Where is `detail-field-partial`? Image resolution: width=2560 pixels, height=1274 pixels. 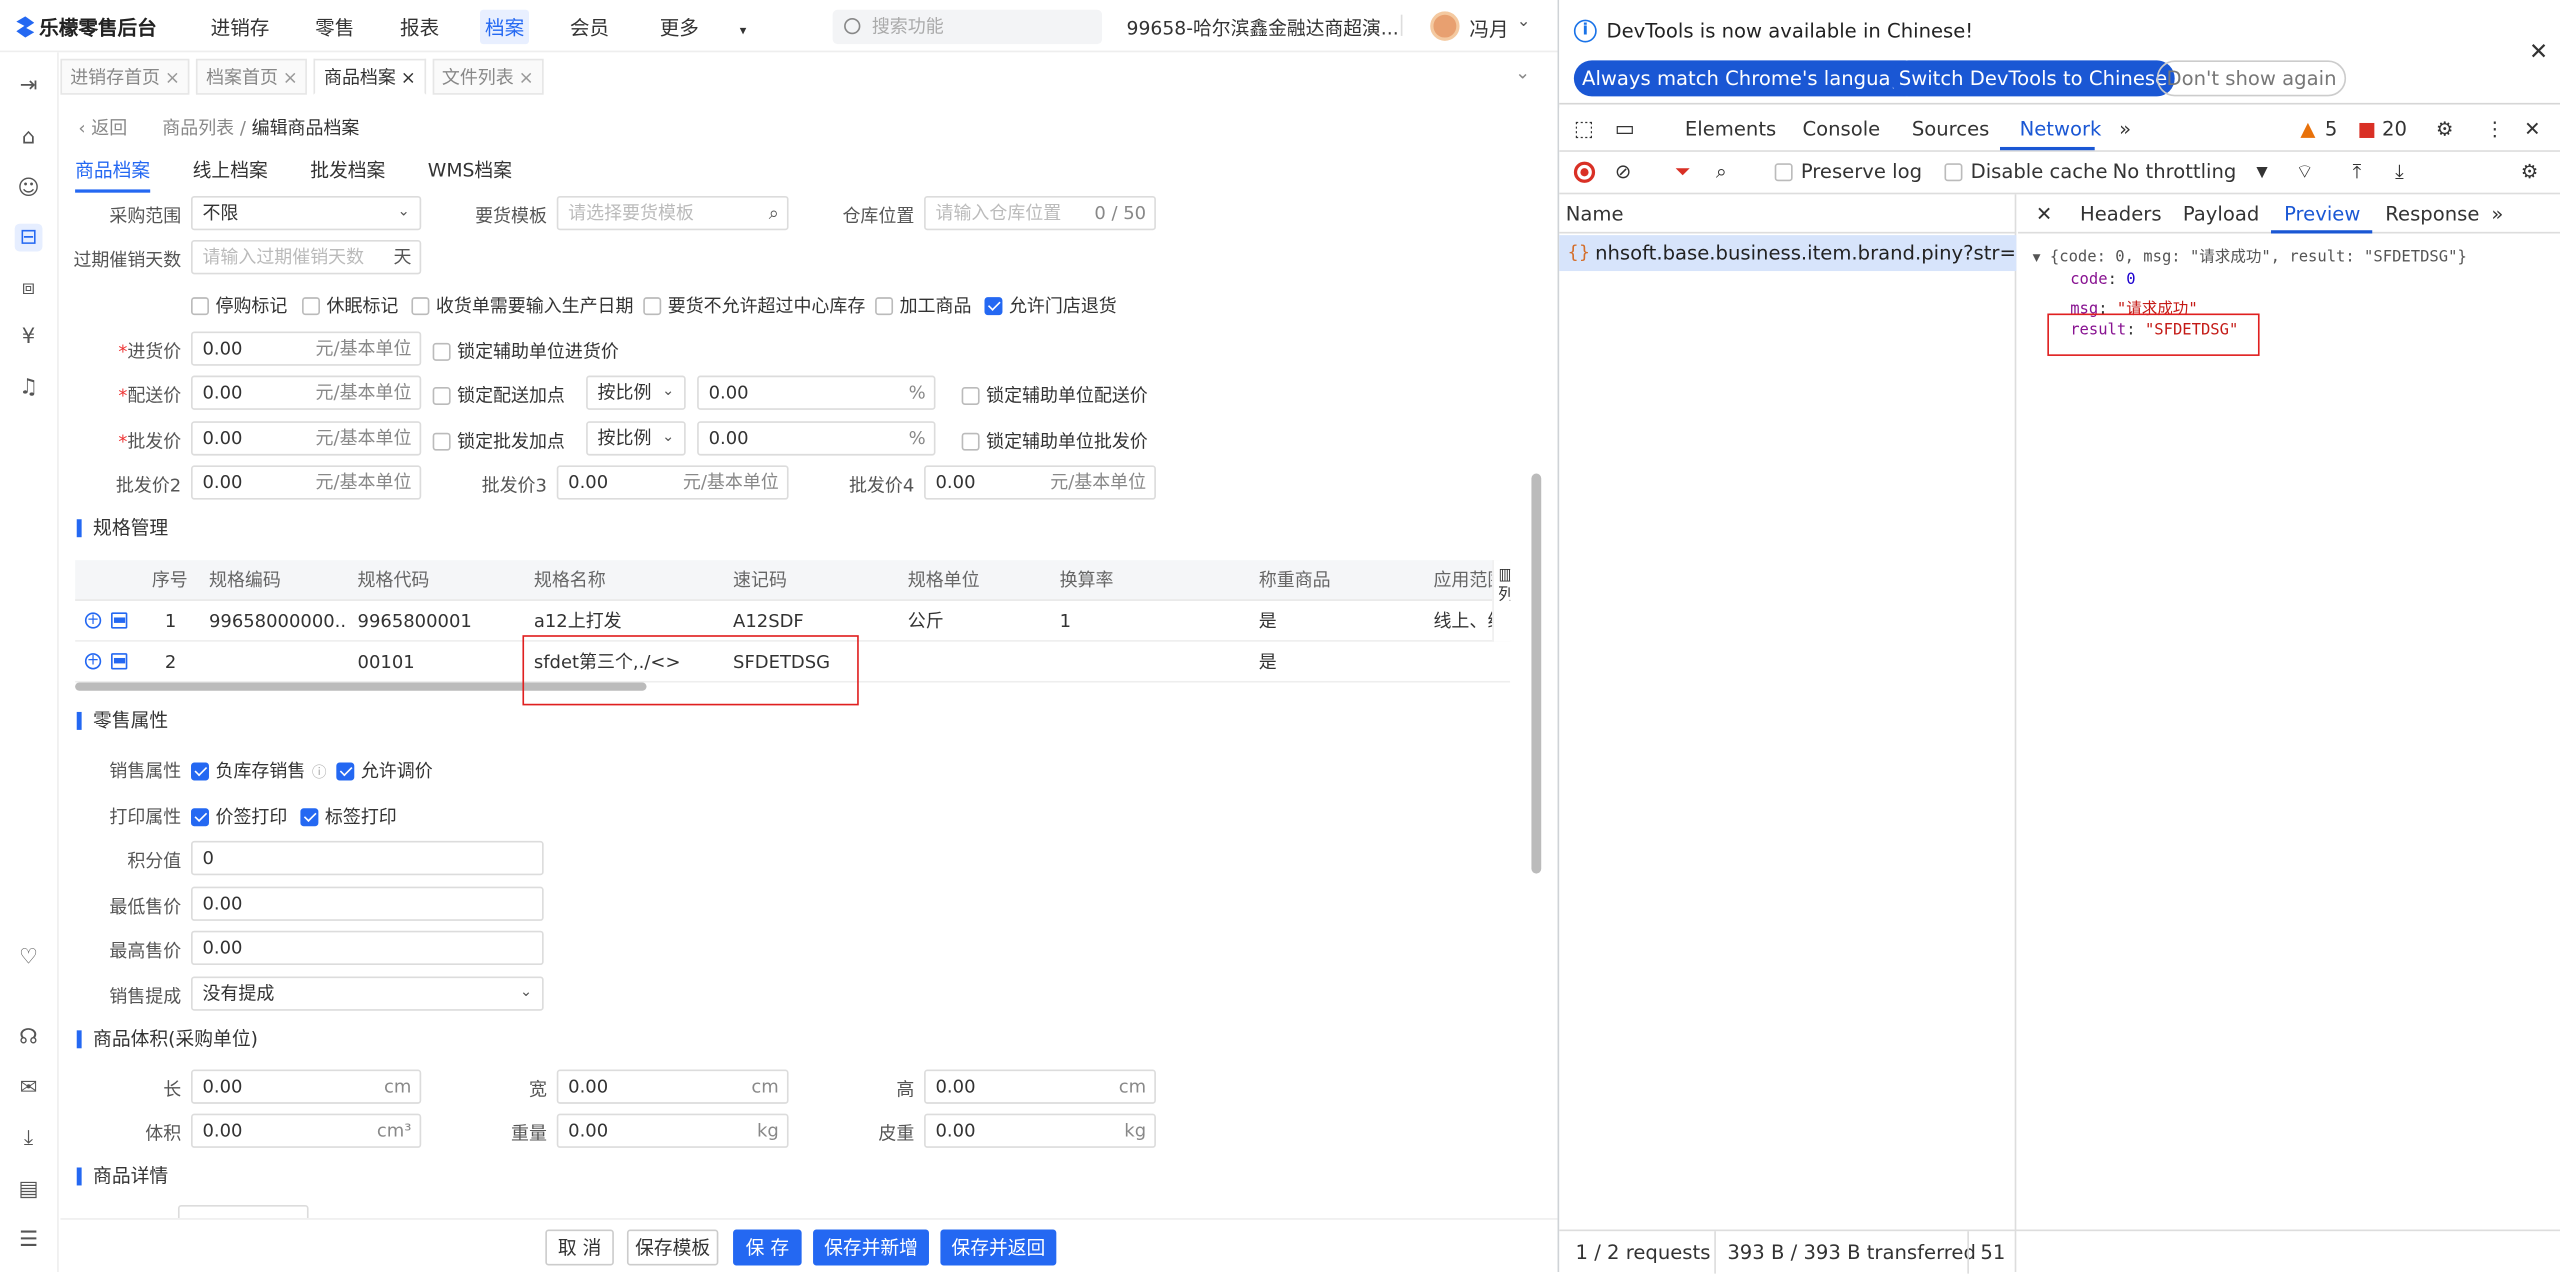 detail-field-partial is located at coordinates (243, 1212).